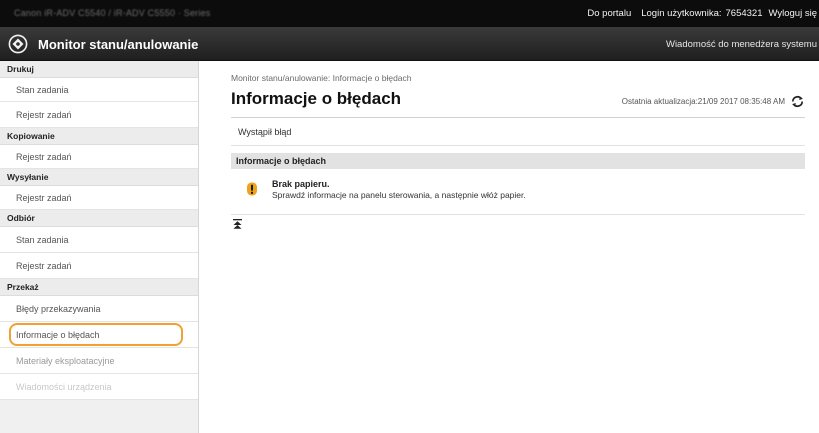 The height and width of the screenshot is (433, 819). Describe the element at coordinates (99, 266) in the screenshot. I see `sidebar-item-receive-job-log: Rejestr zadań` at that location.